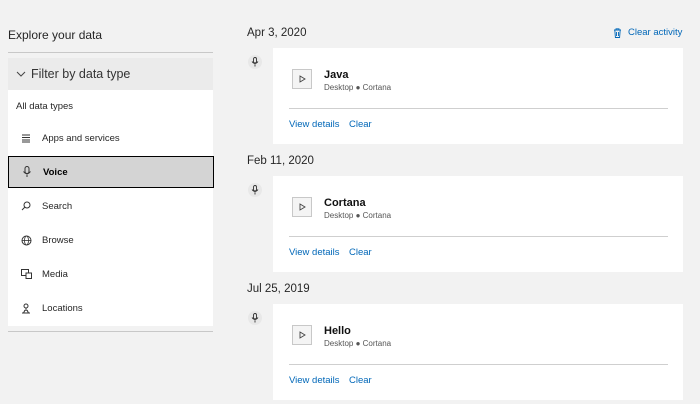 This screenshot has width=700, height=404. I want to click on activity-date: Jul 25, 2019, so click(278, 289).